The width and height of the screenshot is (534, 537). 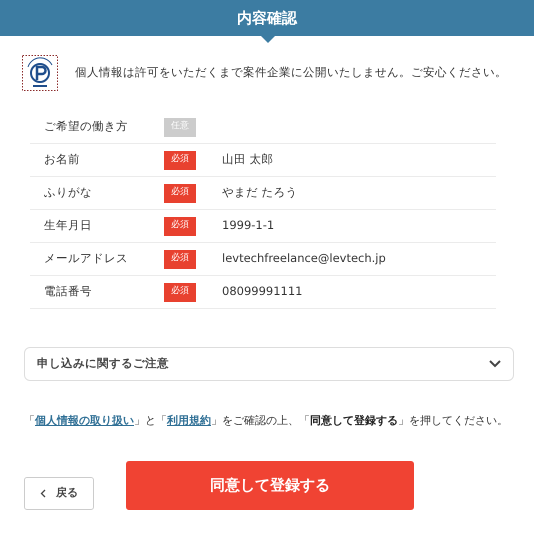 What do you see at coordinates (86, 259) in the screenshot?
I see `field-label: メールアドレス` at bounding box center [86, 259].